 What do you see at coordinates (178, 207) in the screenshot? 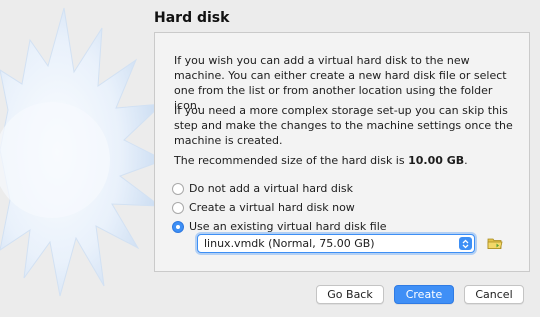
I see `radio-create-disk` at bounding box center [178, 207].